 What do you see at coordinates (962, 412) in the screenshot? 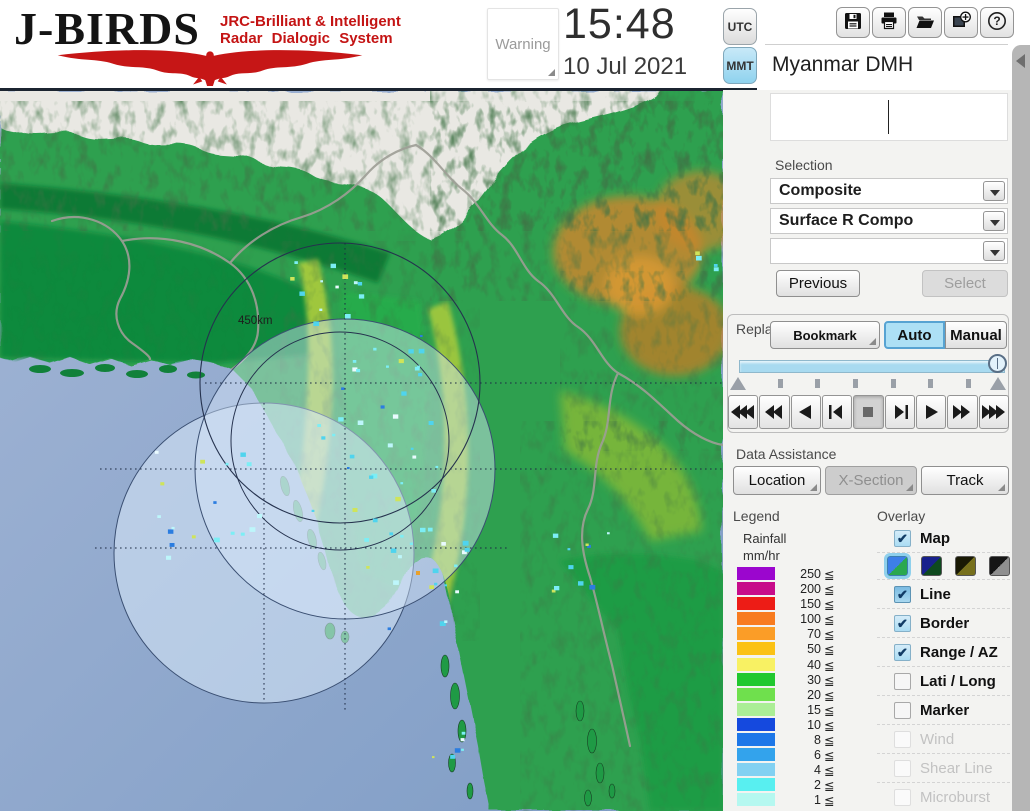
I see `fast-forward-2-button` at bounding box center [962, 412].